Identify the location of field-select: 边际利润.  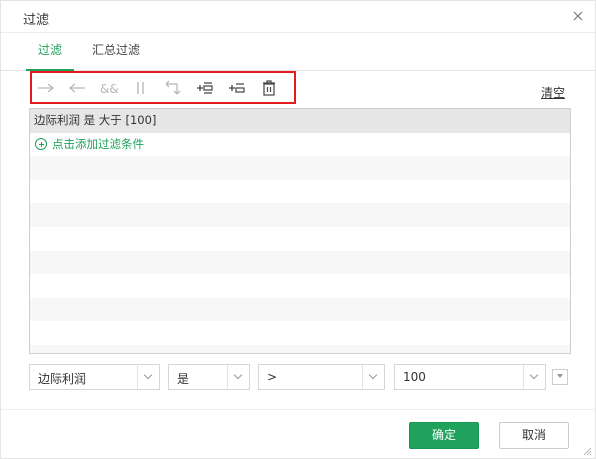
(94, 377).